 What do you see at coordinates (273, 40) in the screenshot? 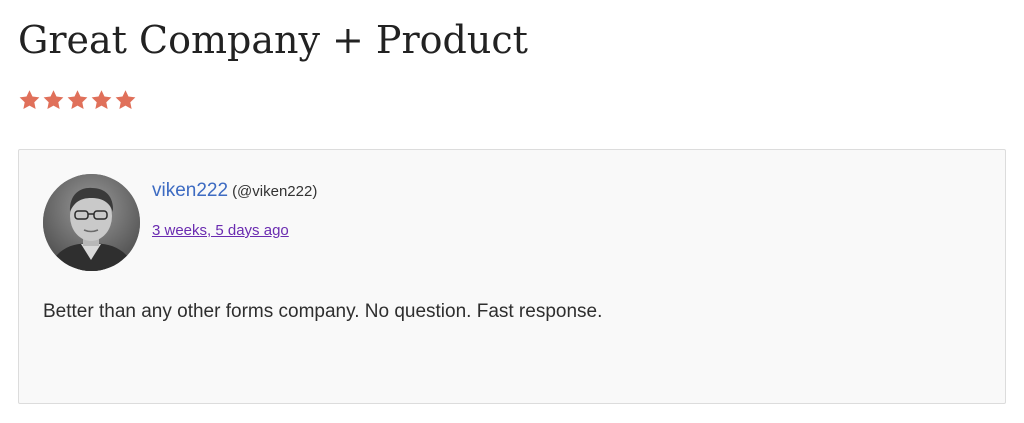
I see `review-title: Great Company + Product` at bounding box center [273, 40].